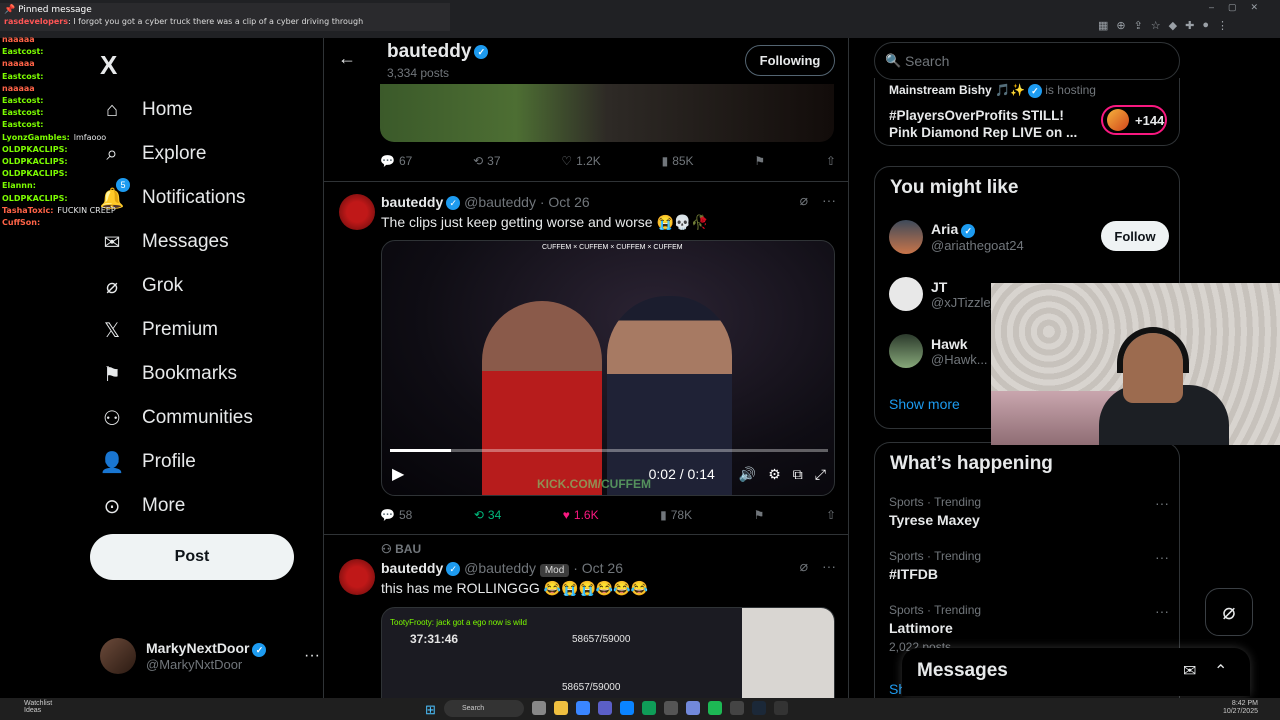 This screenshot has width=1280, height=720. Describe the element at coordinates (1156, 25) in the screenshot. I see `star-icon: ☆` at that location.